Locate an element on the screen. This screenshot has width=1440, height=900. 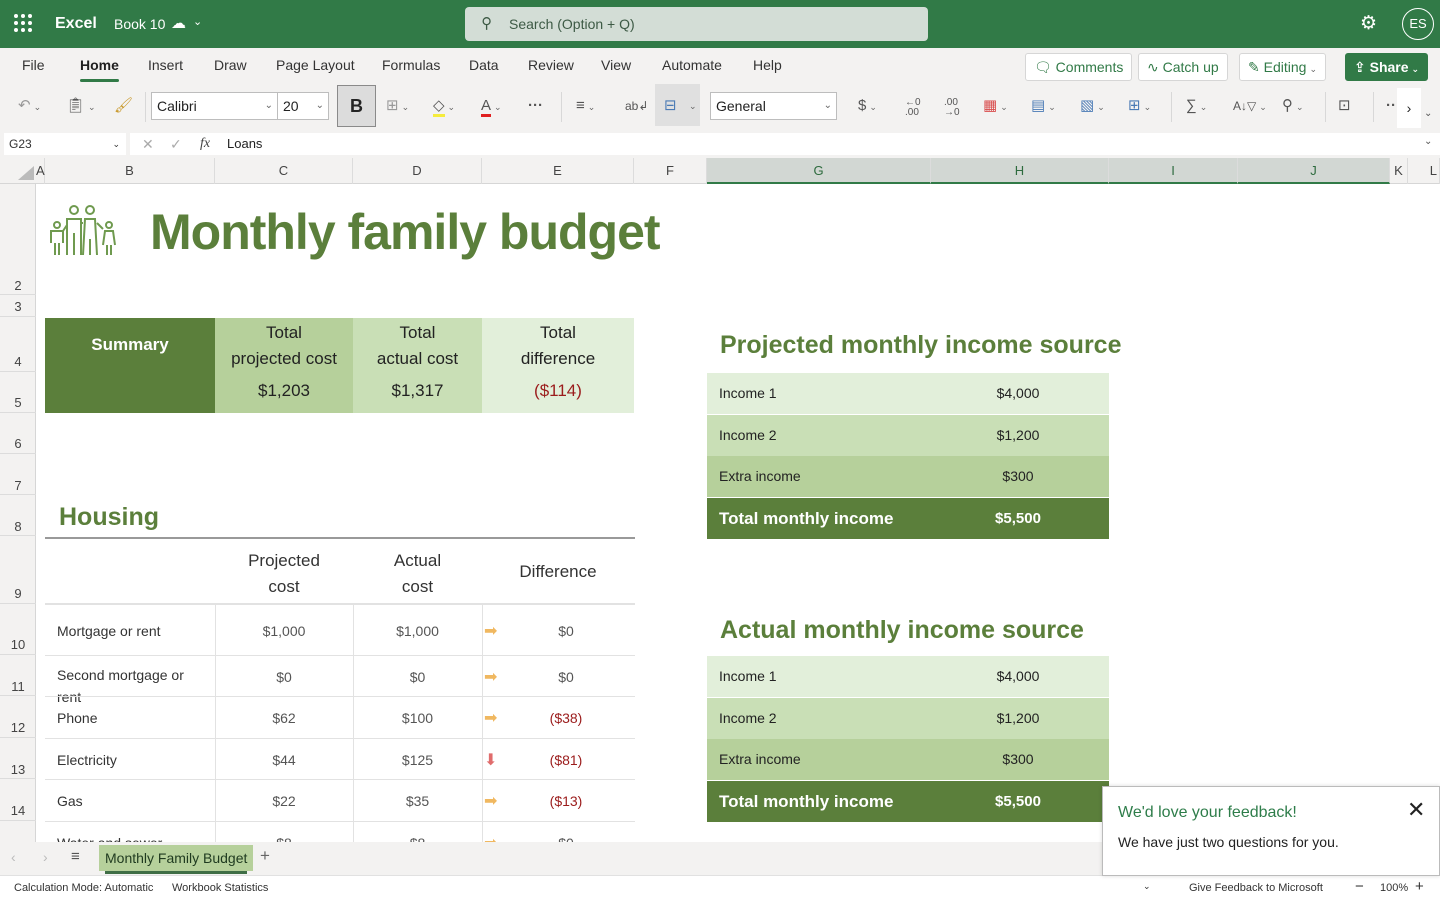
row-header: 12 is located at coordinates (18, 717).